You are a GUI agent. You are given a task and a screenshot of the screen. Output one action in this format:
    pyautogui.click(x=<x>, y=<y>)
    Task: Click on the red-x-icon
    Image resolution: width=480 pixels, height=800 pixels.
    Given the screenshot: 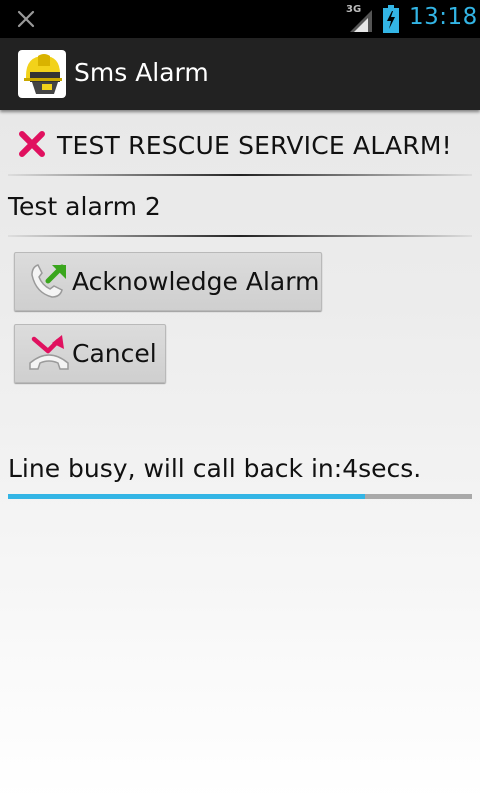 What is the action you would take?
    pyautogui.click(x=32, y=144)
    